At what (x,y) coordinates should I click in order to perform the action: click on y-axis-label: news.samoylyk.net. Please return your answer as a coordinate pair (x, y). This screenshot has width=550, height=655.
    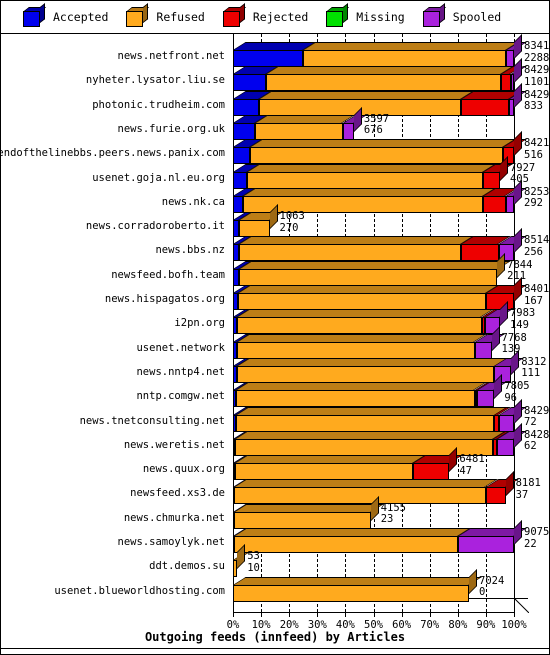
    Looking at the image, I should click on (171, 542).